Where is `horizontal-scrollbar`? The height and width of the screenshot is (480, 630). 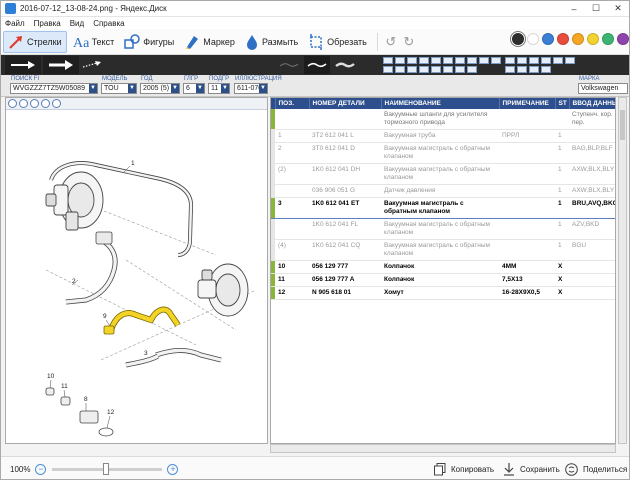
horizontal-scrollbar is located at coordinates (443, 448).